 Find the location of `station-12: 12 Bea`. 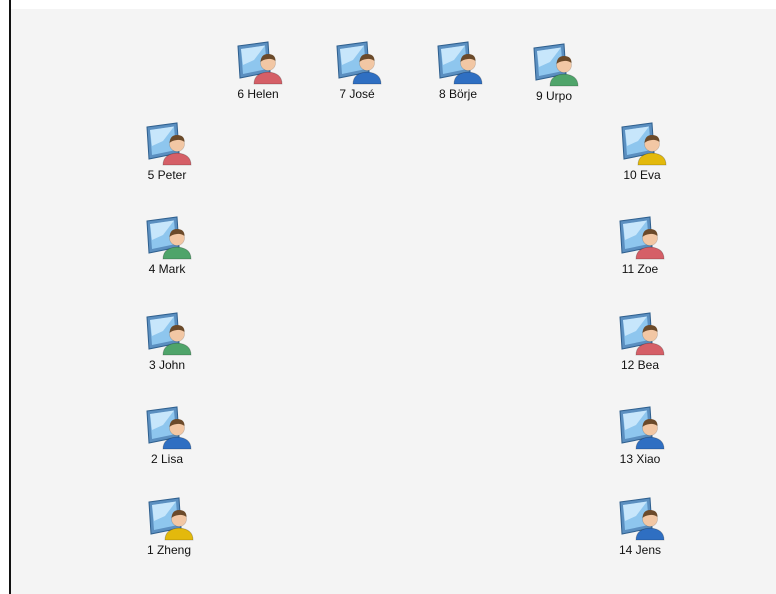

station-12: 12 Bea is located at coordinates (640, 344).